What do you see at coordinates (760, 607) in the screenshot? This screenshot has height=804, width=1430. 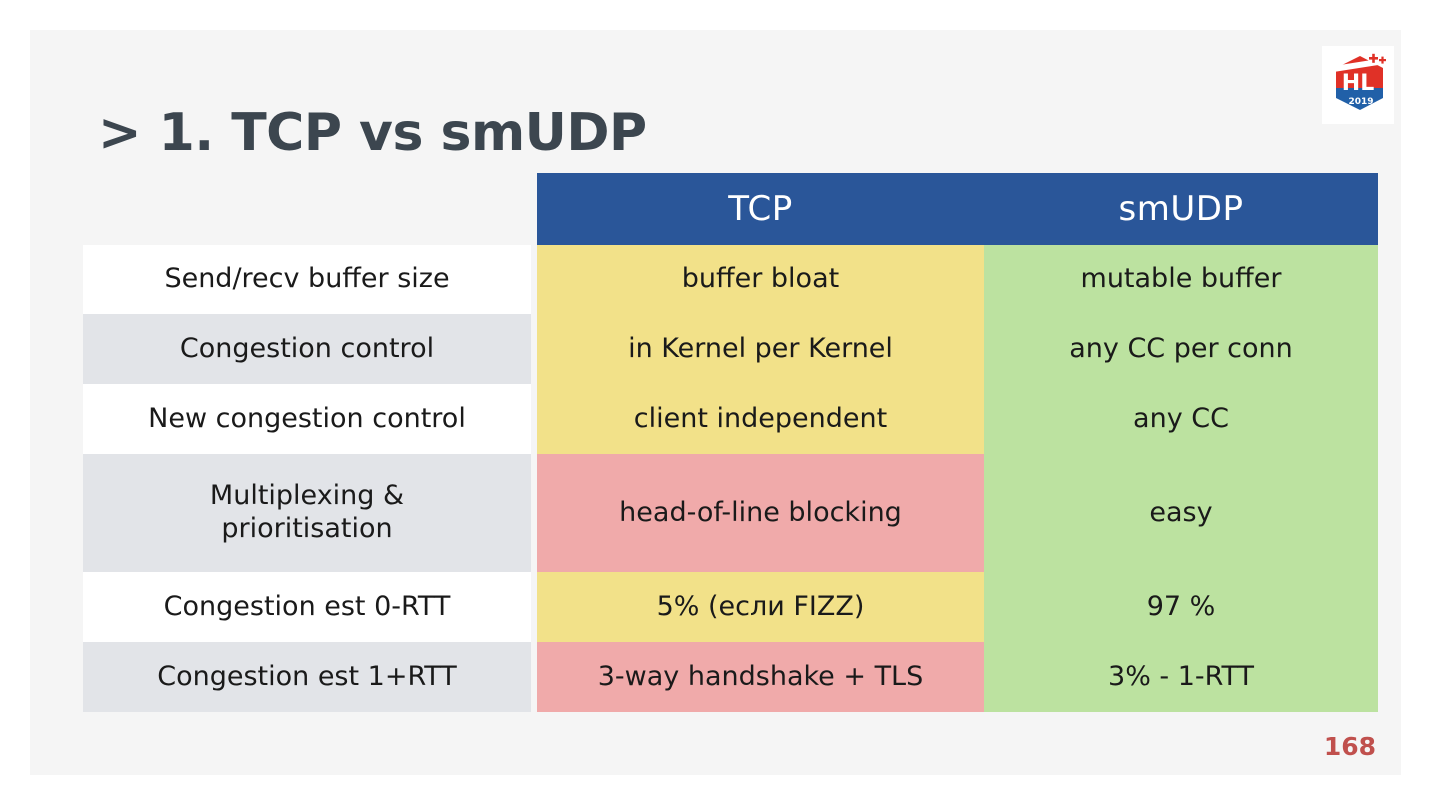 I see `cell-tcp: 5% (если FIZZ)` at bounding box center [760, 607].